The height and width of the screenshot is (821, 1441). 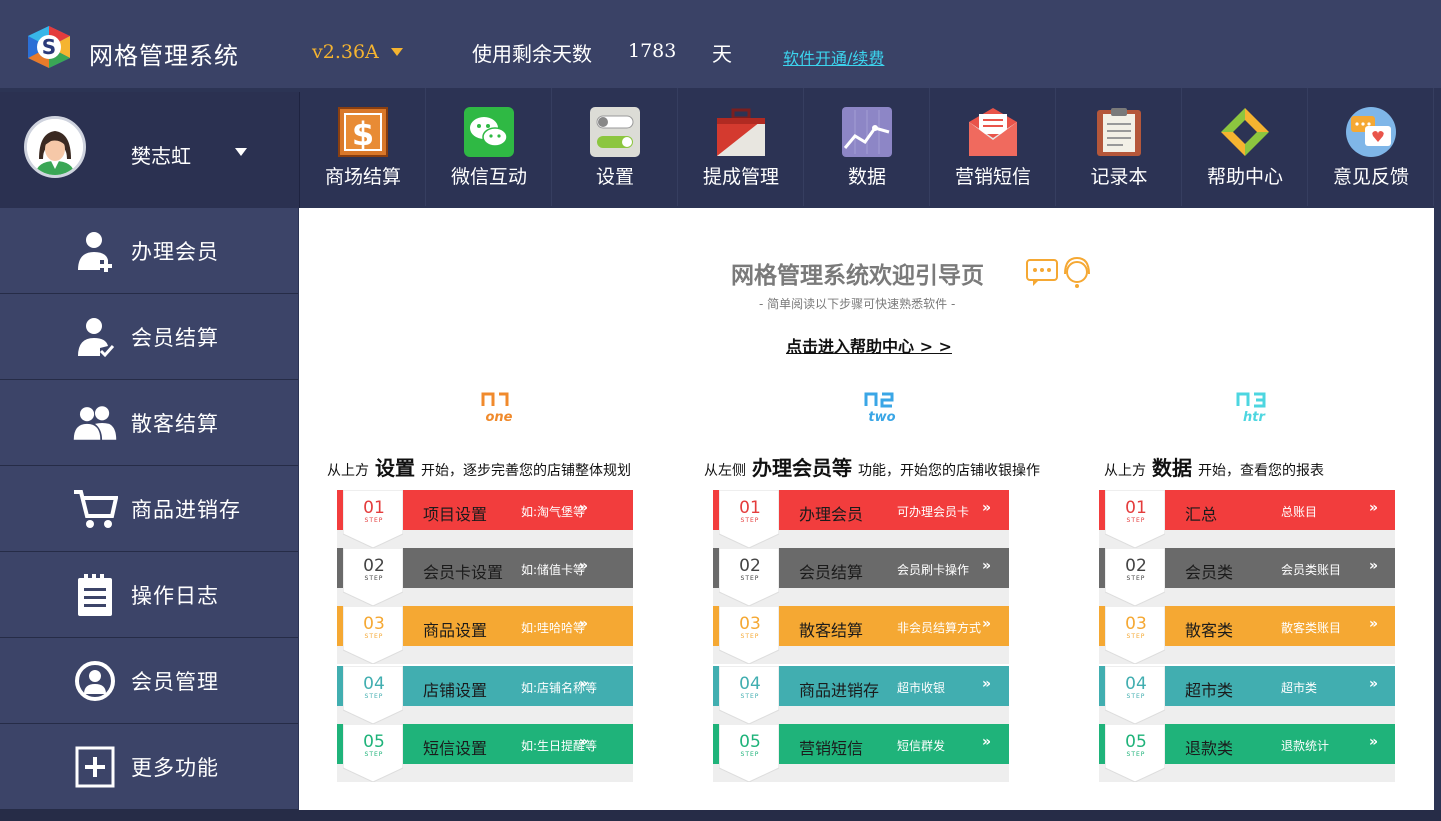 What do you see at coordinates (1247, 753) in the screenshot?
I see `step-row: 05 STEP 退款类 退款统计 »` at bounding box center [1247, 753].